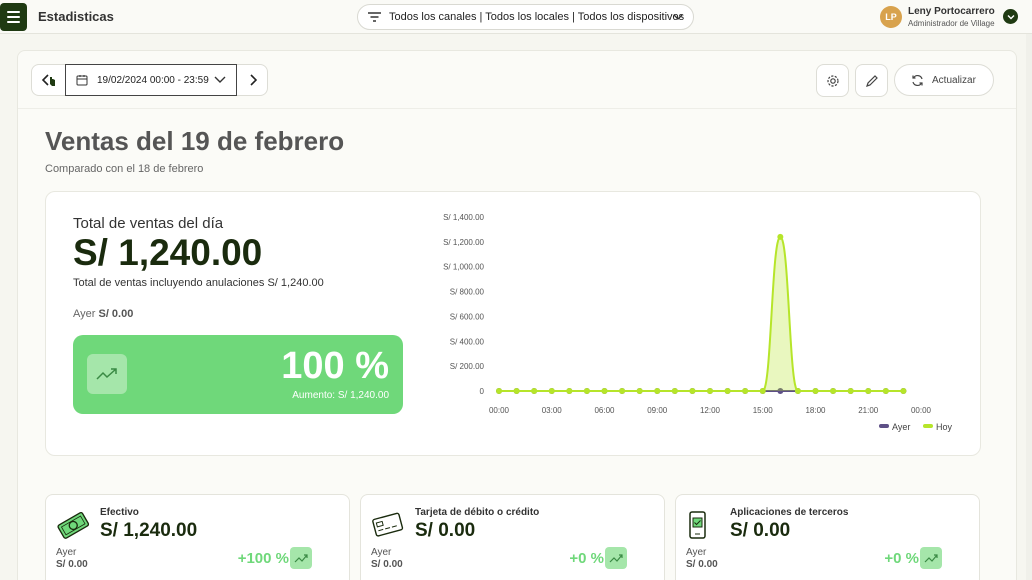 Image resolution: width=1032 pixels, height=580 pixels. What do you see at coordinates (951, 23) in the screenshot?
I see `user-role: Administrador de Village` at bounding box center [951, 23].